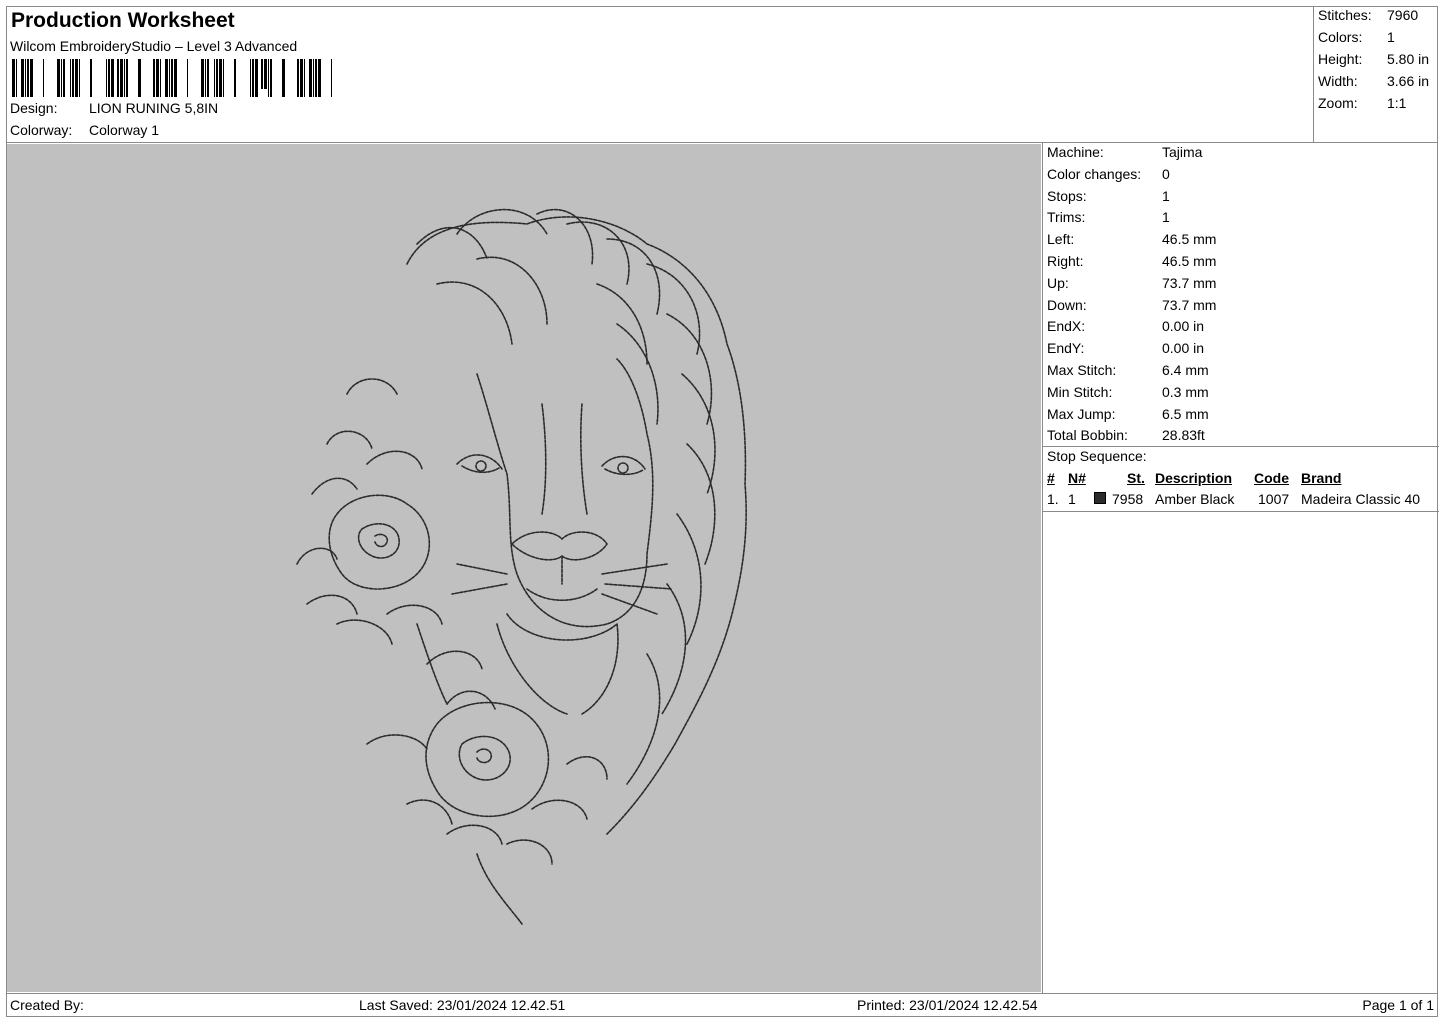  I want to click on machine-info-row: Max Jump: 6.5 mm, so click(1128, 414).